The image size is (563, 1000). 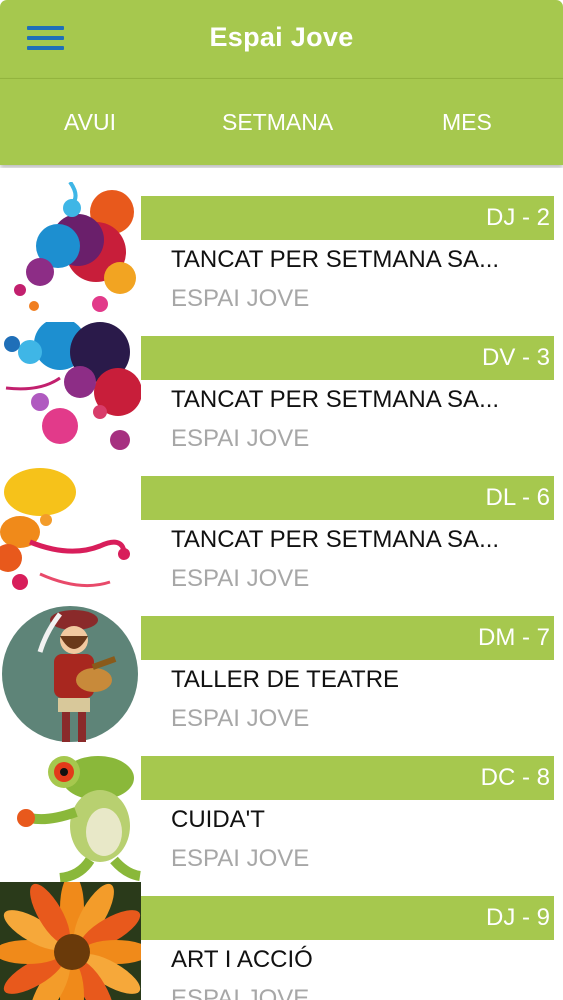 What do you see at coordinates (281, 812) in the screenshot?
I see `event-list-item: DC - 8 CUIDA'T ESPAI JOVE` at bounding box center [281, 812].